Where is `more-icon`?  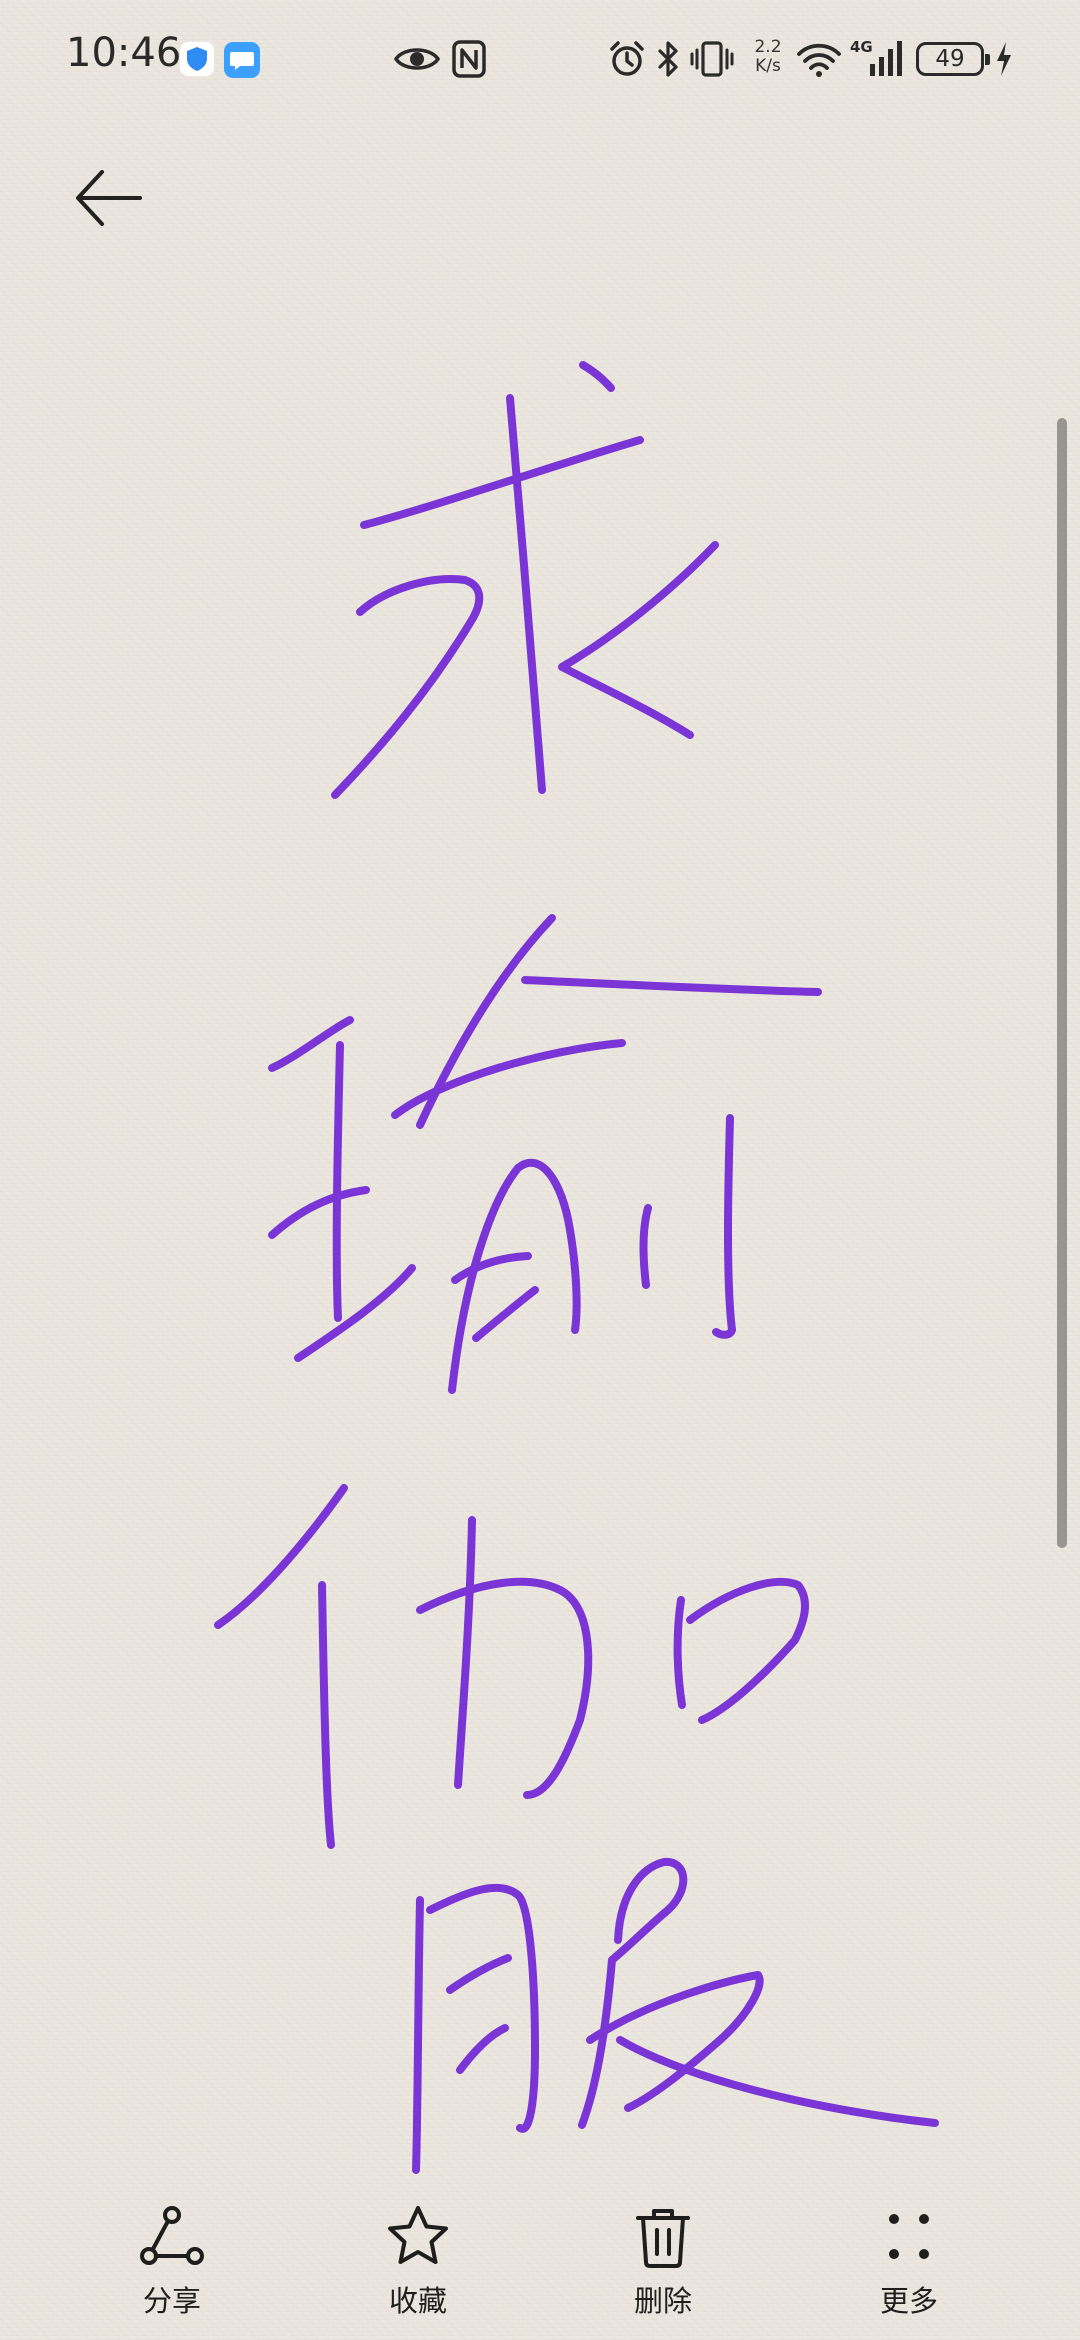
more-icon is located at coordinates (909, 2236).